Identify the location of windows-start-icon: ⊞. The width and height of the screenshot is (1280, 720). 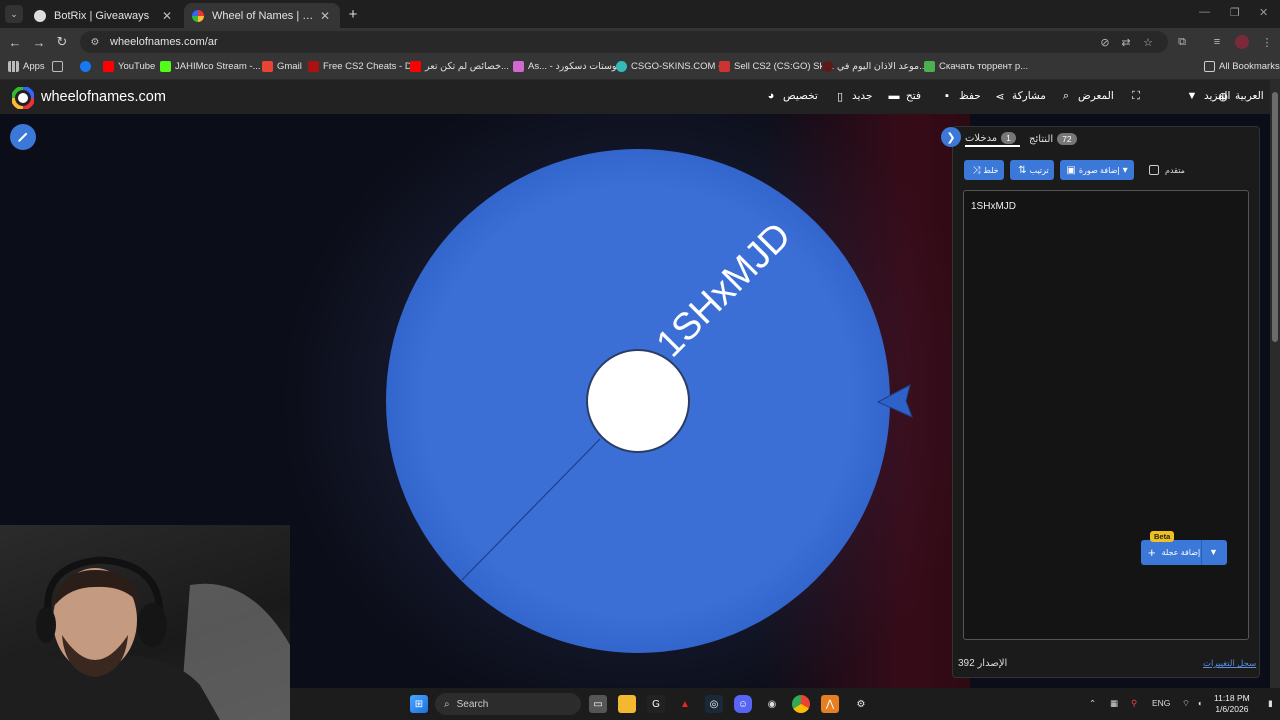
(419, 704).